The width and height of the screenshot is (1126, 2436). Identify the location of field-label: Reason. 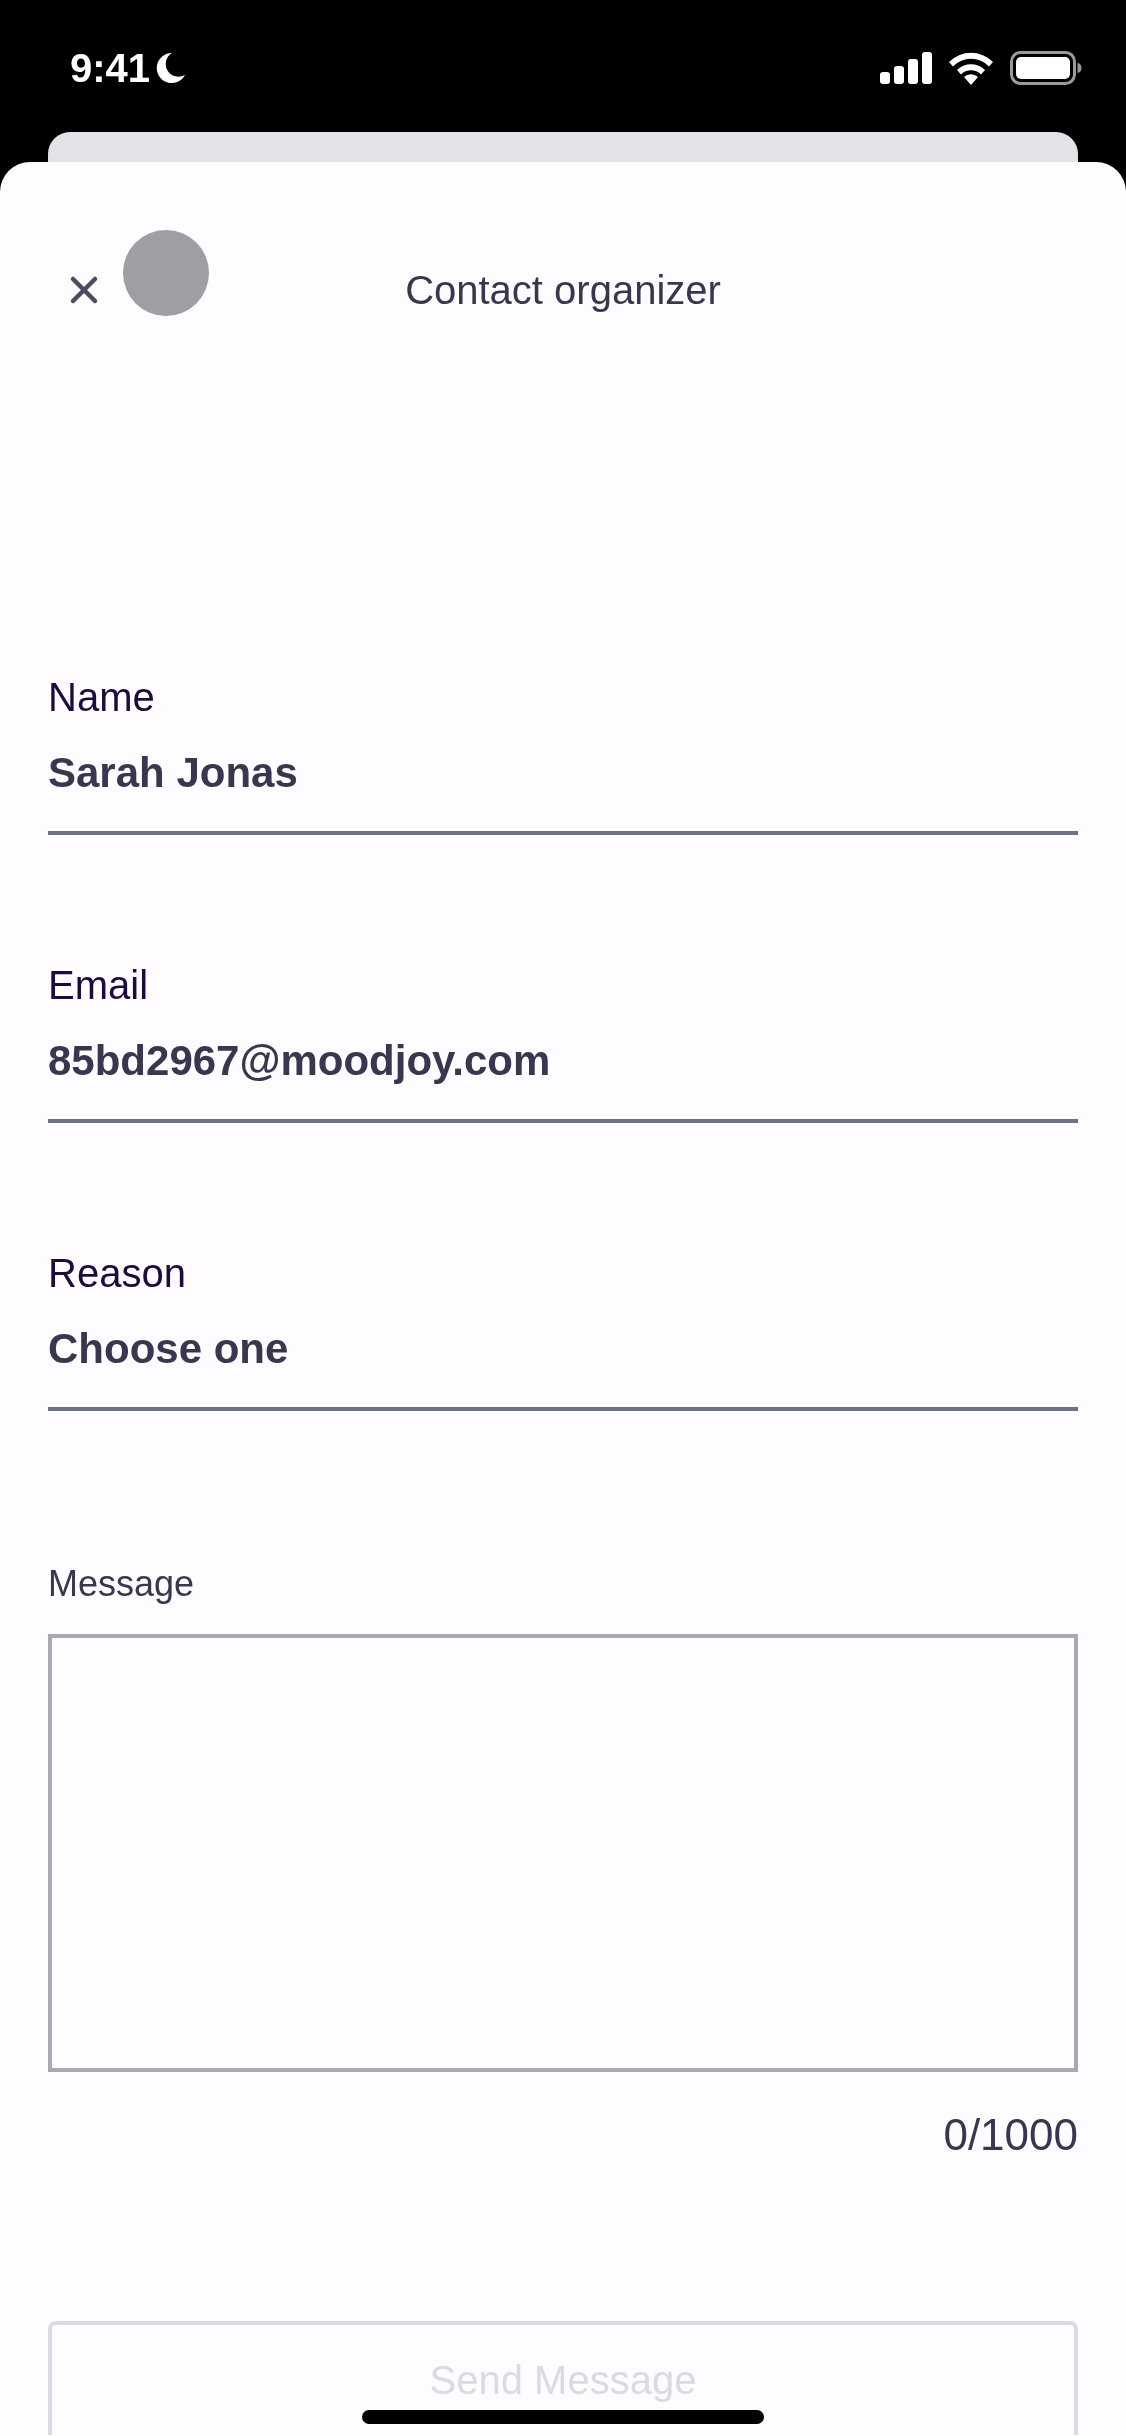
(117, 1273).